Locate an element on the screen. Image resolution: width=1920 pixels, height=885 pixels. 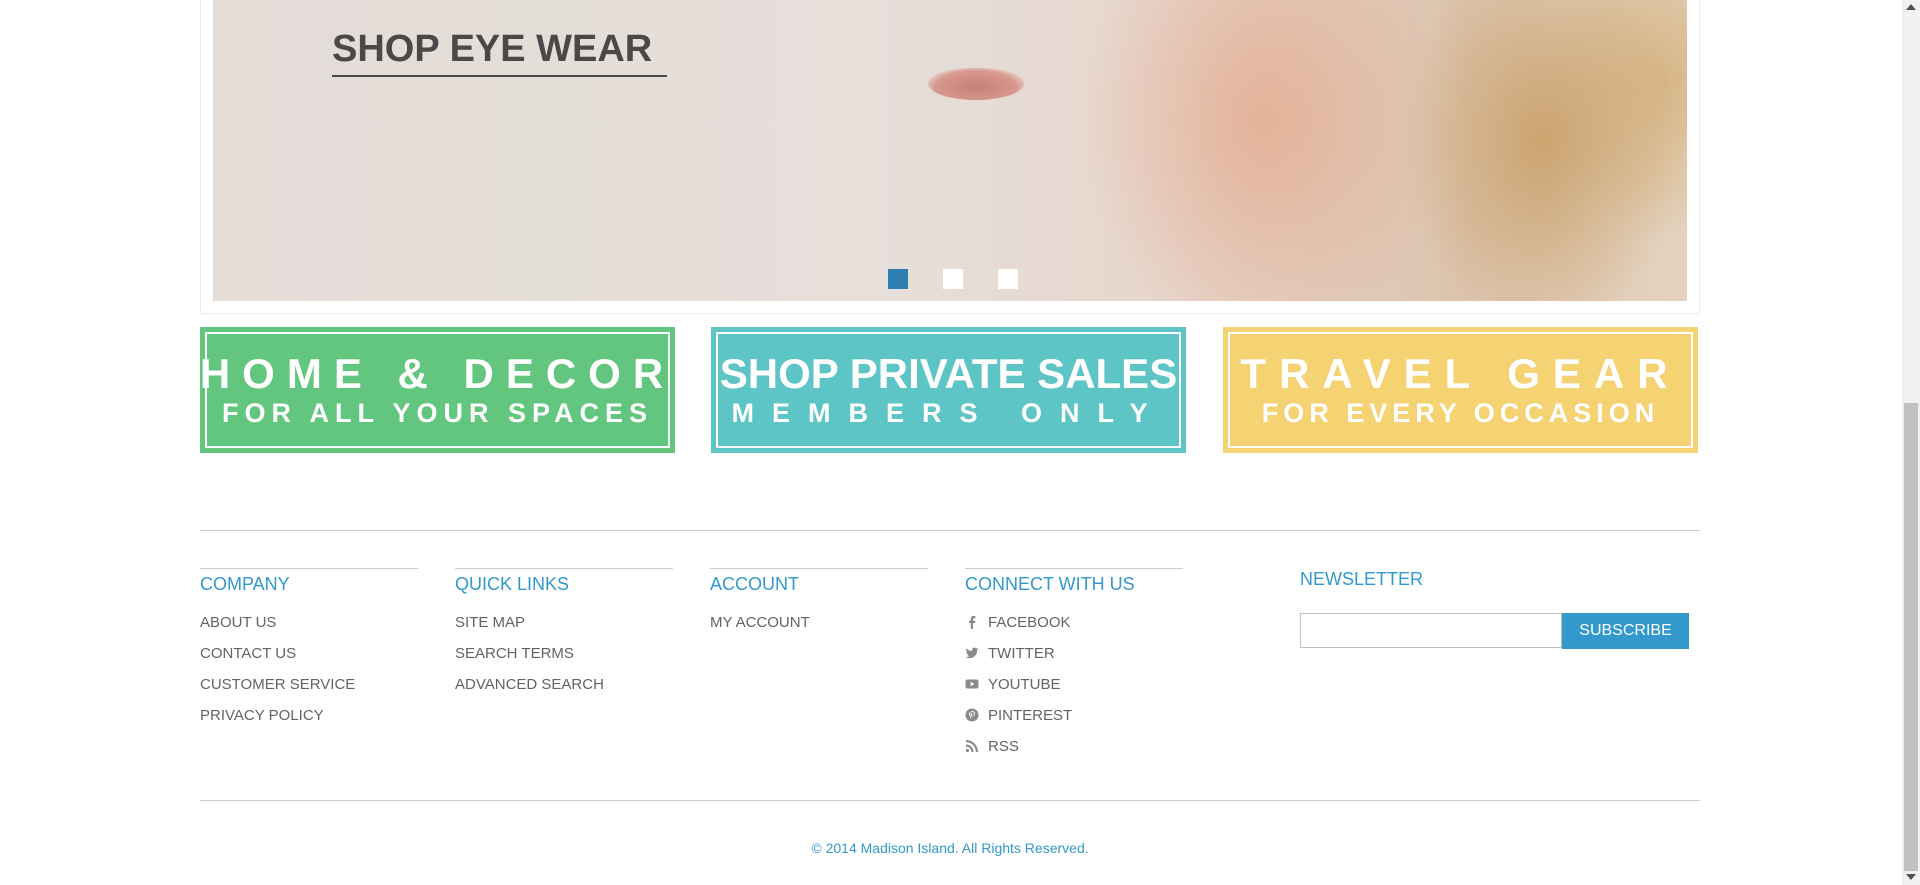
footer-link-privacy-policy: PRIVACY POLICY is located at coordinates (262, 715).